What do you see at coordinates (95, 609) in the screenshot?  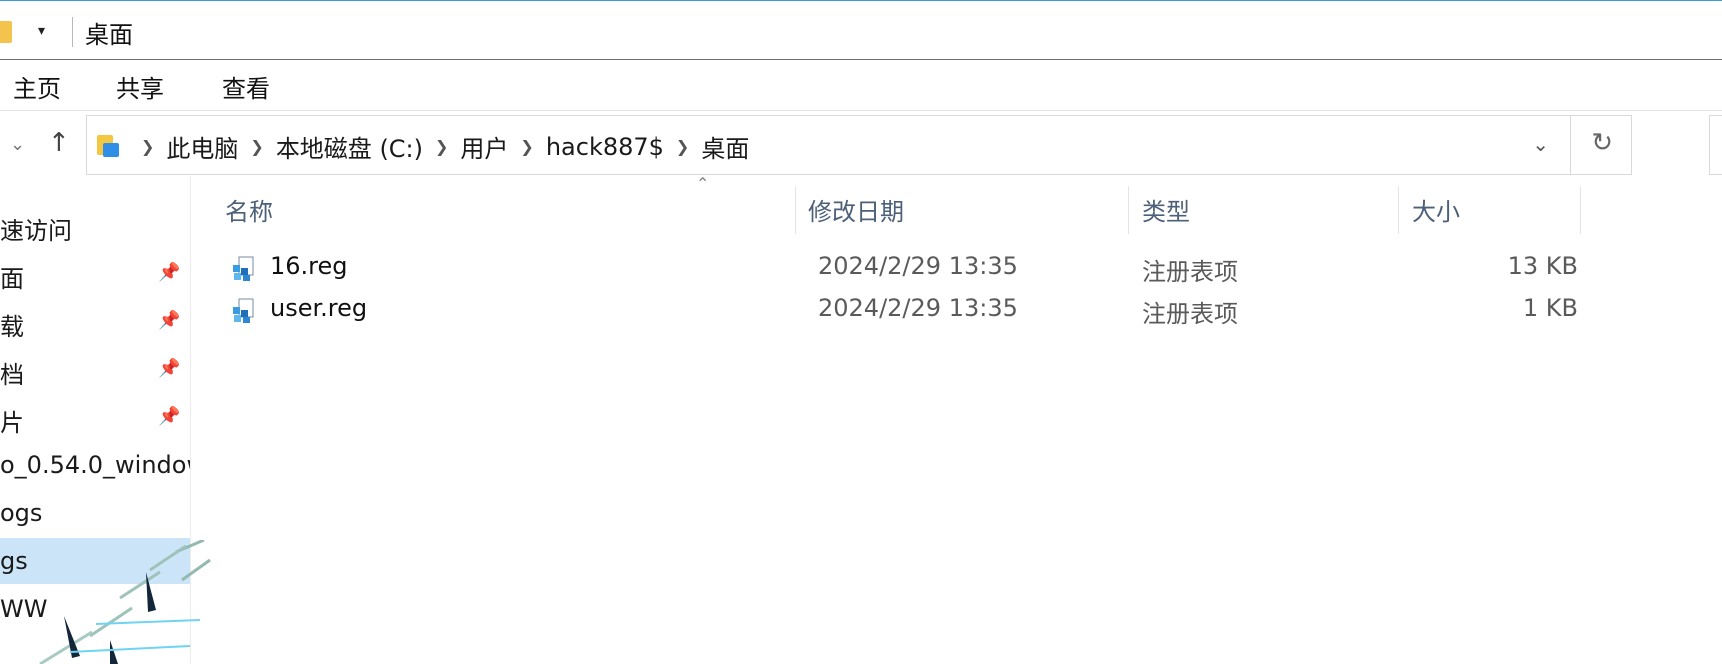 I see `nav-item-folder: WW` at bounding box center [95, 609].